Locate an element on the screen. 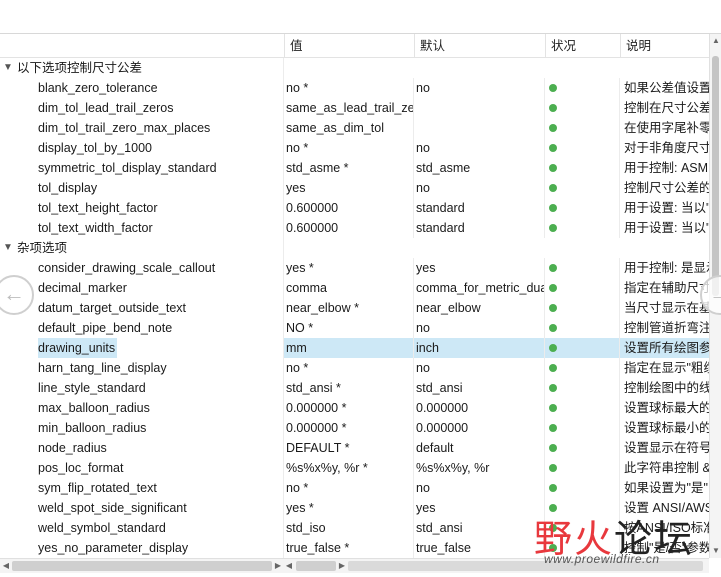 The image size is (721, 577). option-row: harn_tang_line_display no * no 指定在显示"粗缆 is located at coordinates (354, 368).